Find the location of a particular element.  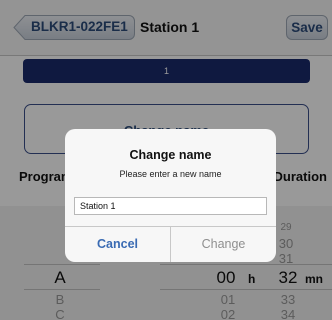

cancel-button: Cancel is located at coordinates (117, 244).